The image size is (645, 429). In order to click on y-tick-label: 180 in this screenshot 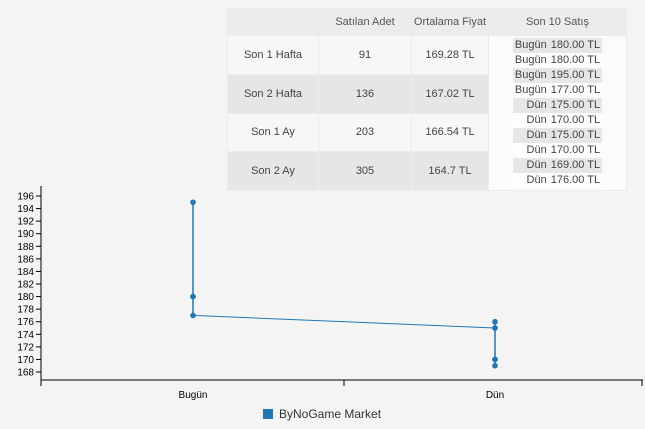, I will do `click(25, 297)`.